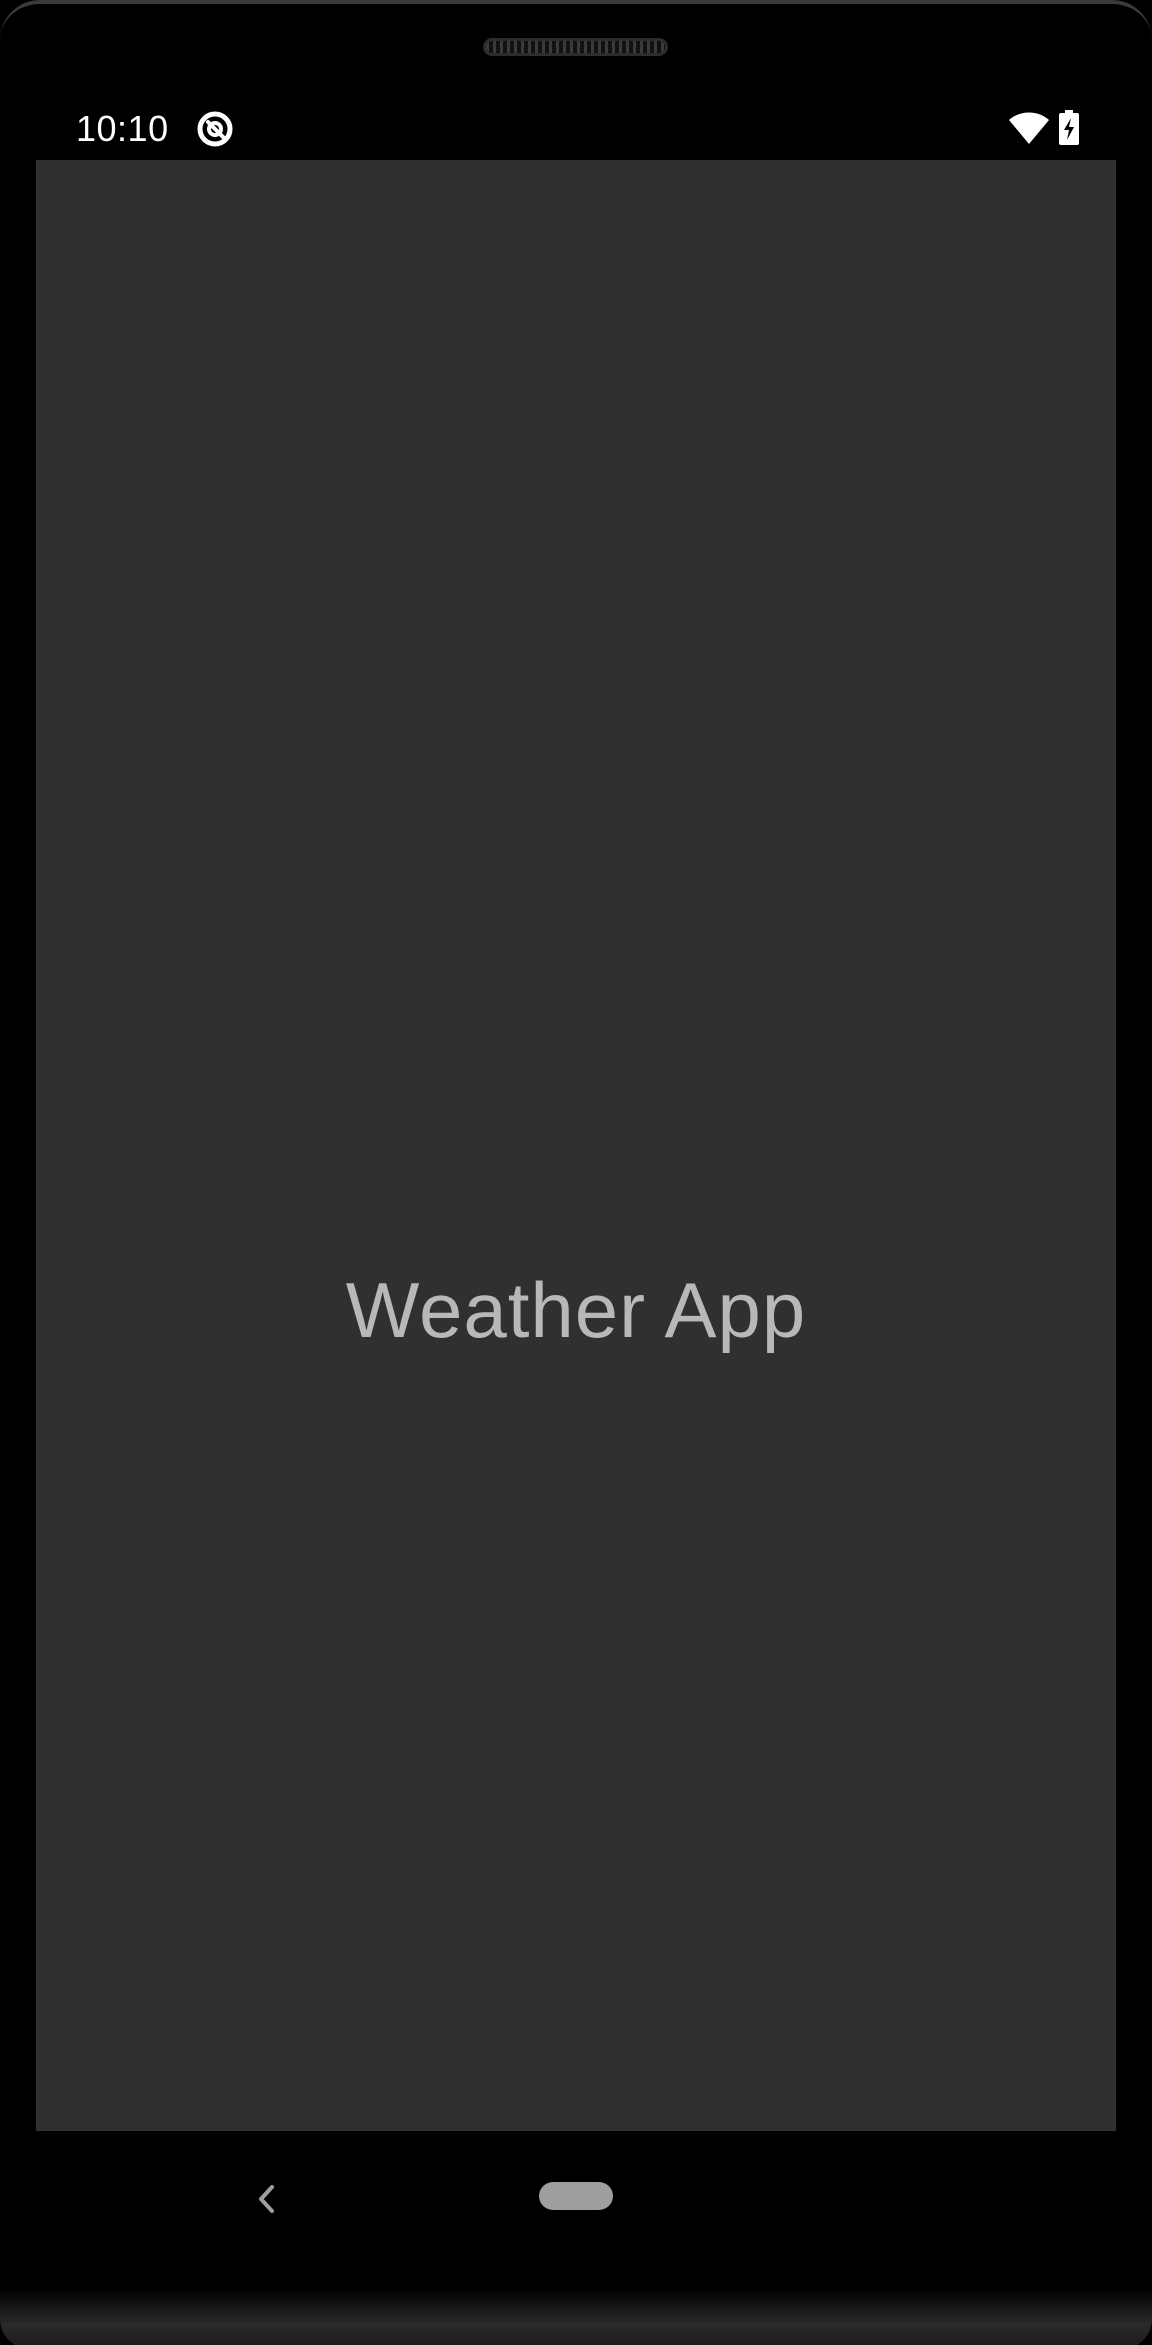  I want to click on wifi-icon, so click(1029, 130).